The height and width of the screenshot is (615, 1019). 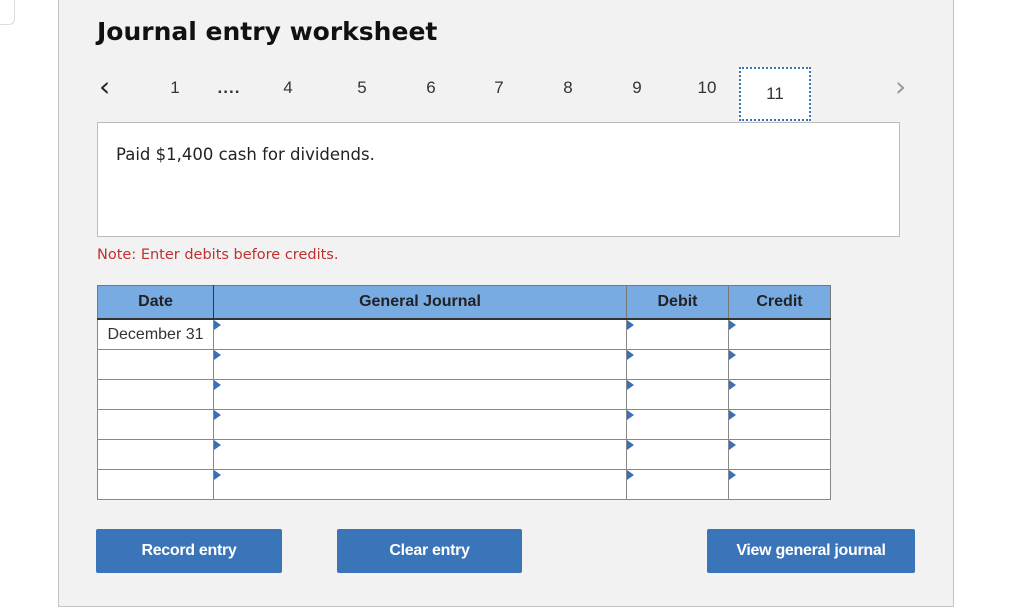 What do you see at coordinates (155, 302) in the screenshot?
I see `header-date: Date` at bounding box center [155, 302].